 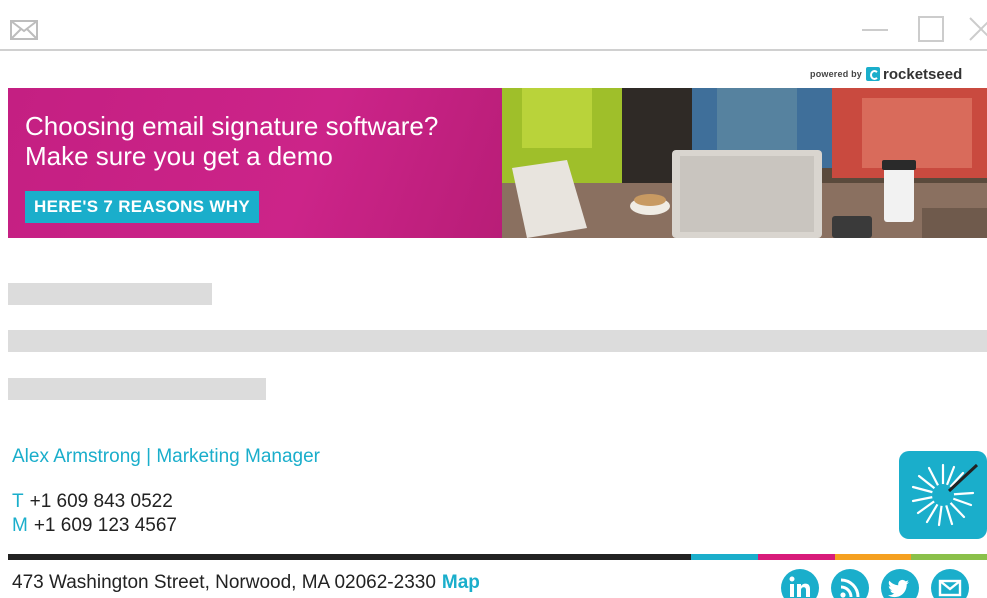 What do you see at coordinates (900, 583) in the screenshot?
I see `twitter-icon` at bounding box center [900, 583].